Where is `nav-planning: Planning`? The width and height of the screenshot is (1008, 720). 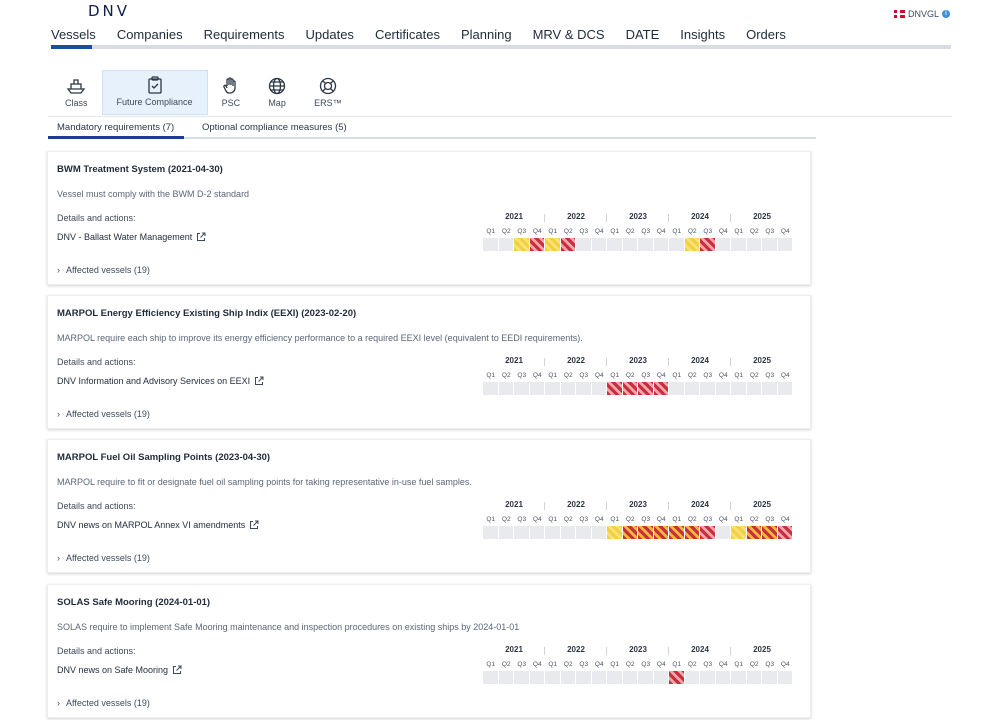
nav-planning: Planning is located at coordinates (486, 37).